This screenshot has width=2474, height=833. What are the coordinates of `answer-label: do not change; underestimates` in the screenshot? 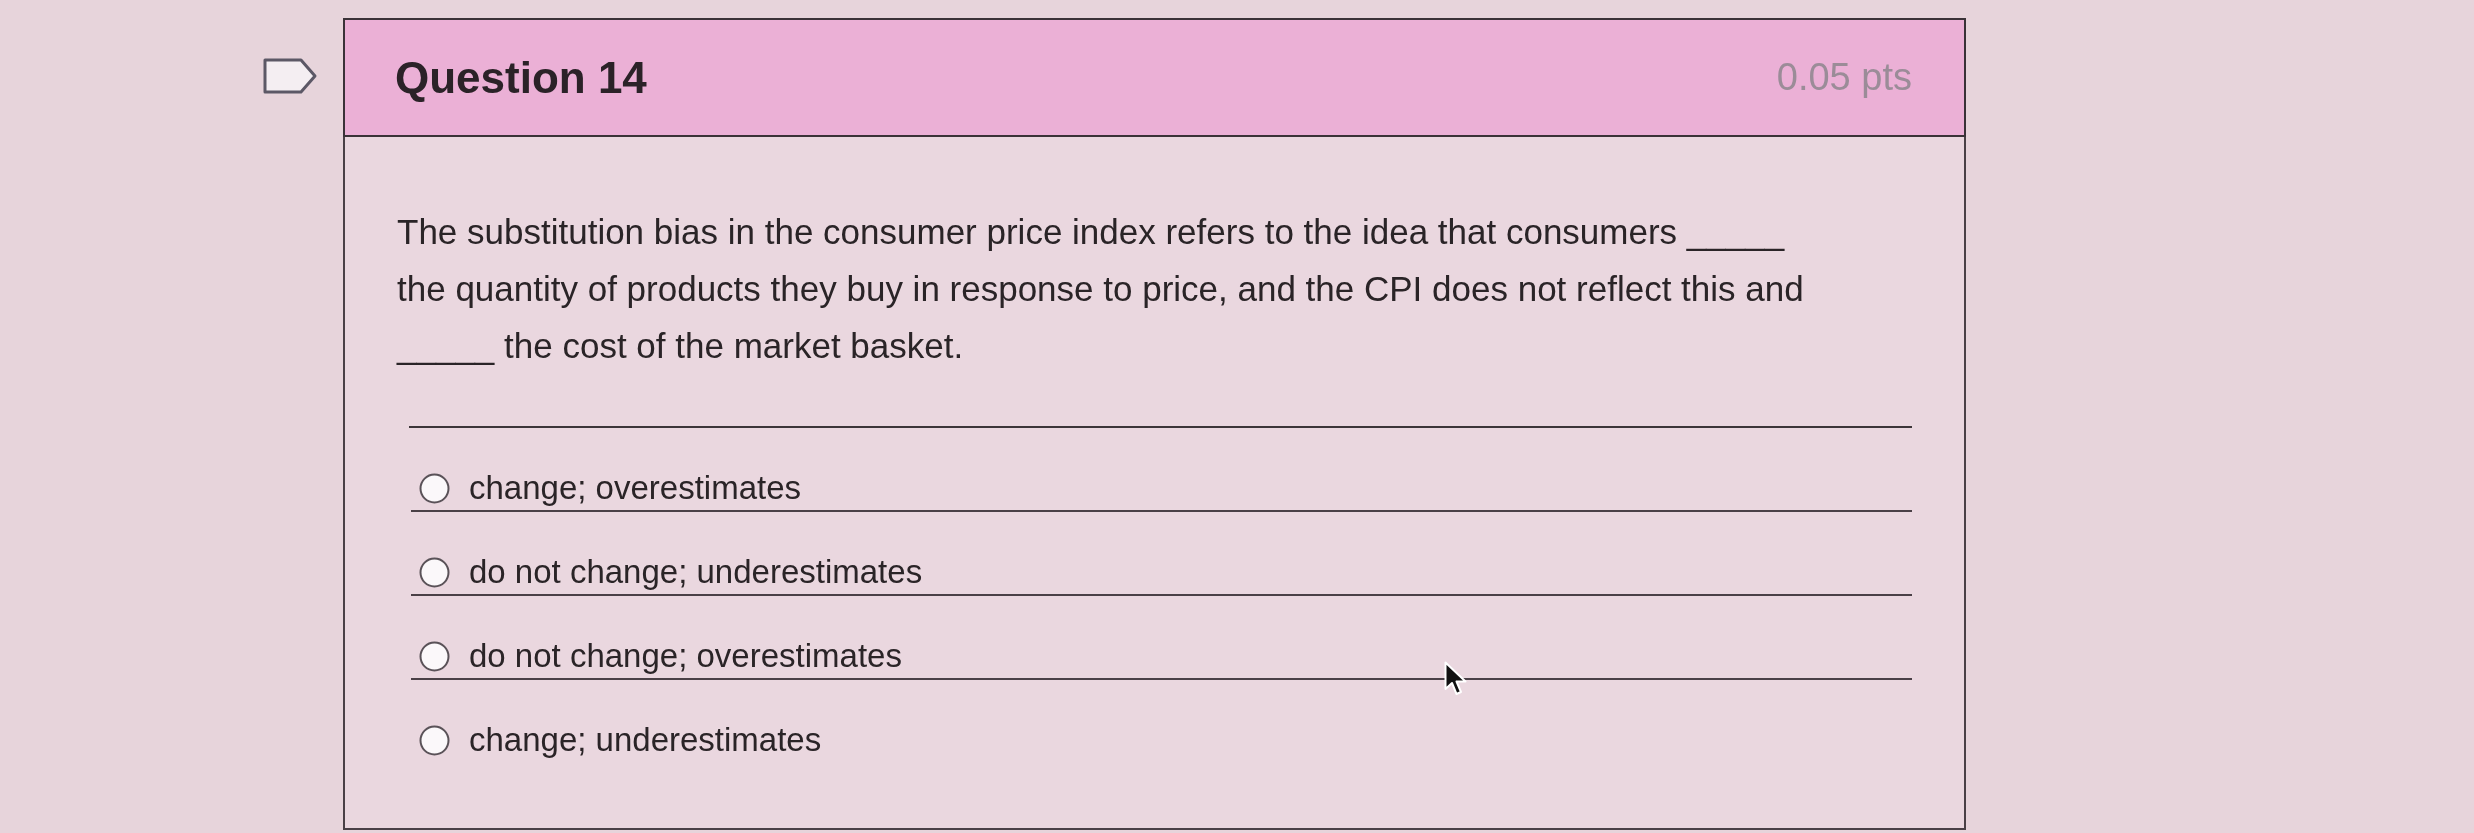 It's located at (696, 572).